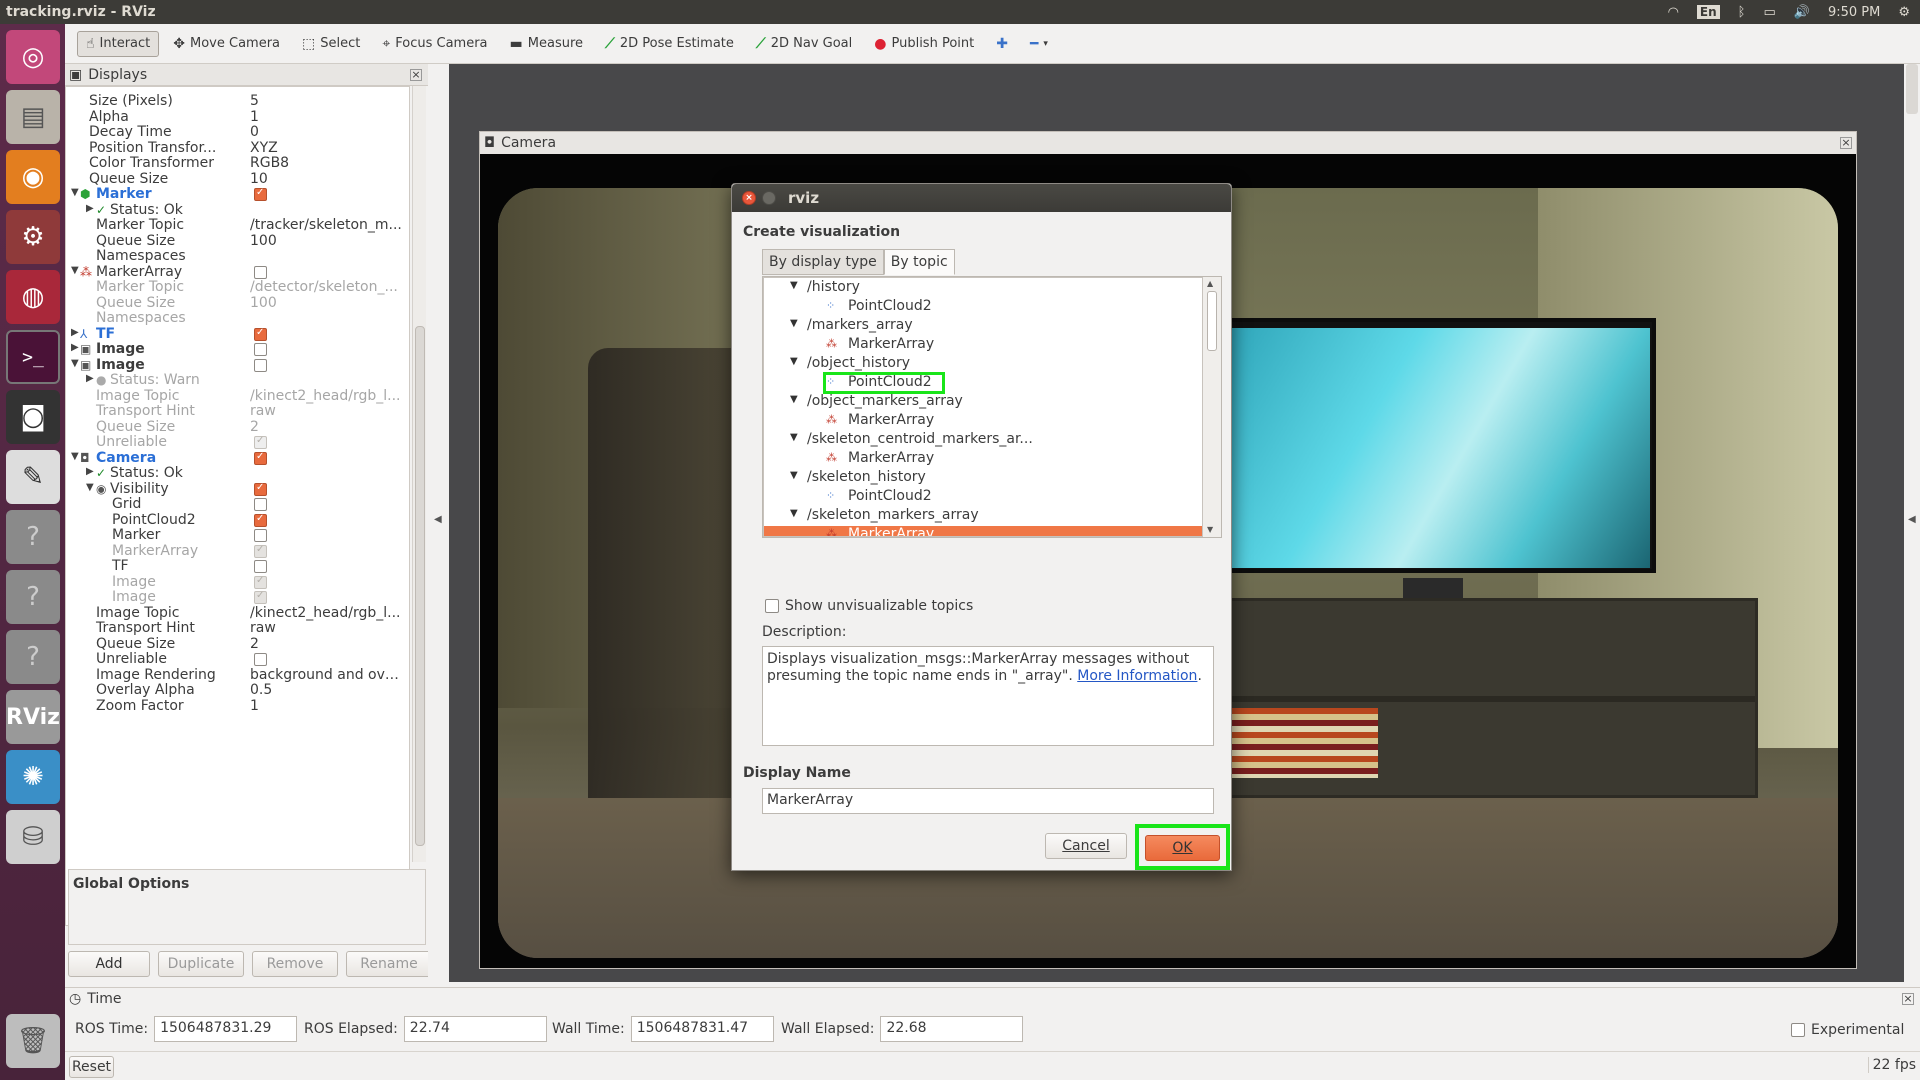 The image size is (1920, 1080). Describe the element at coordinates (33, 477) in the screenshot. I see `text-editor-icon: ✎` at that location.